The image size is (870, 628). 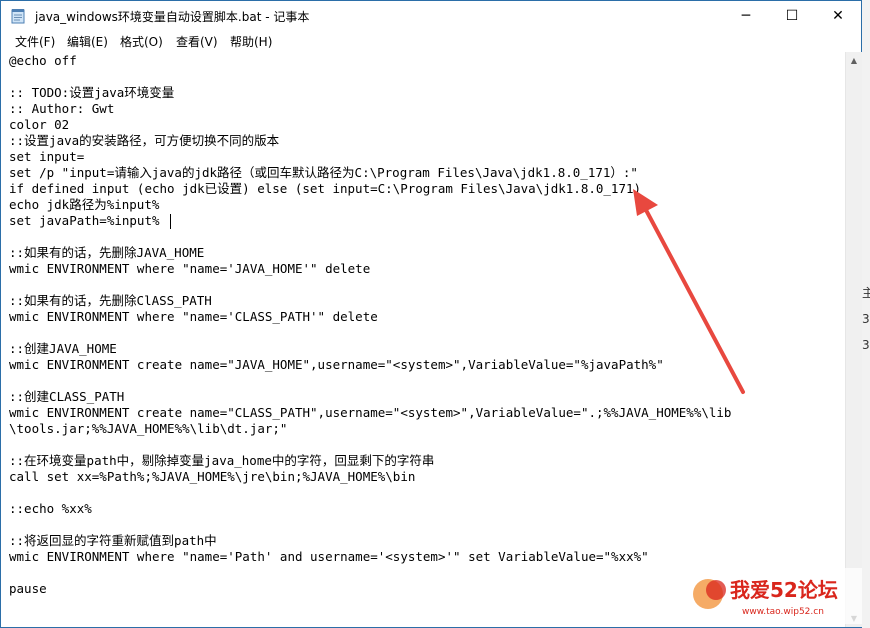 What do you see at coordinates (144, 140) in the screenshot?
I see `text-line: ::设置java的安装路径，可方便切换不同的版本` at bounding box center [144, 140].